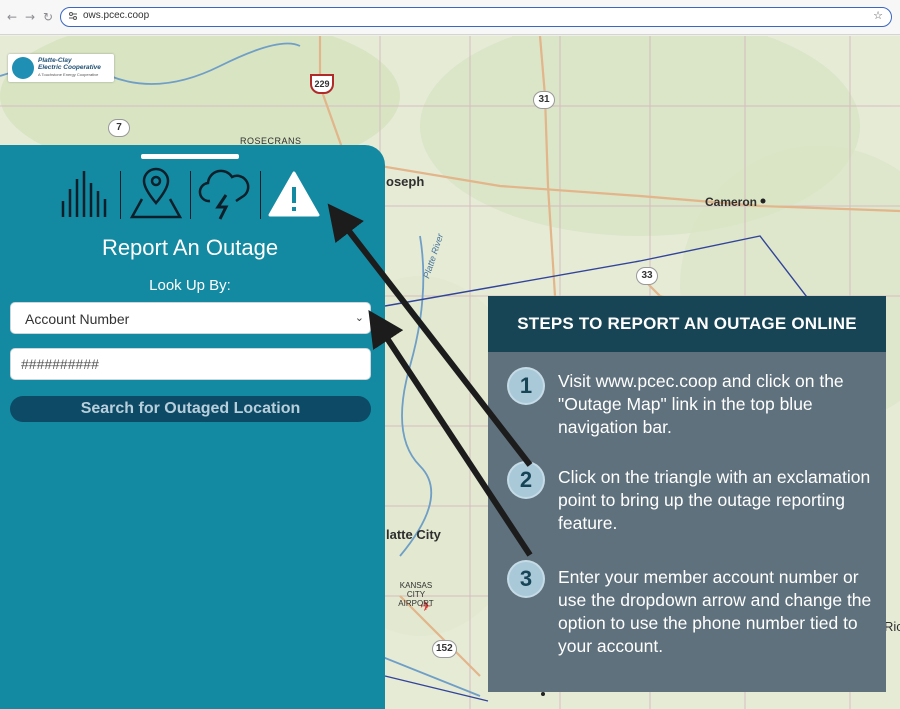 This screenshot has width=900, height=709. I want to click on step-number-badge: 1, so click(526, 386).